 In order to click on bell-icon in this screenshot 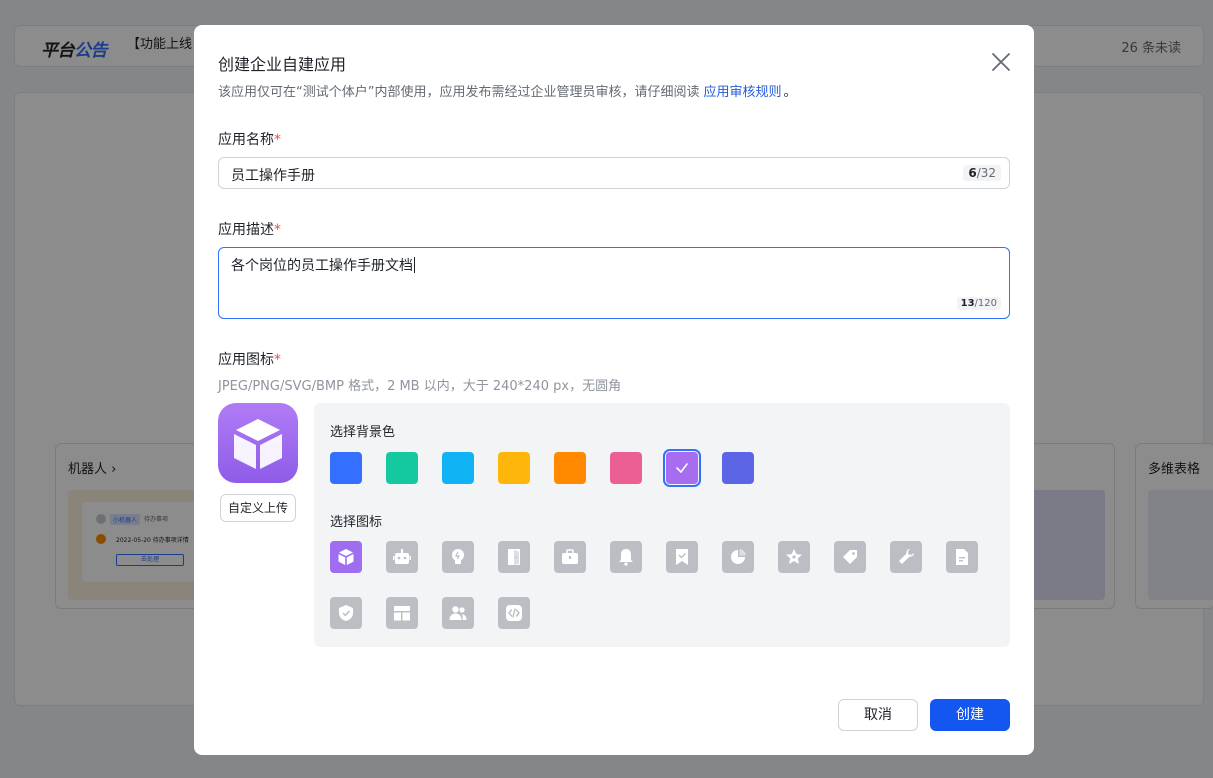, I will do `click(626, 557)`.